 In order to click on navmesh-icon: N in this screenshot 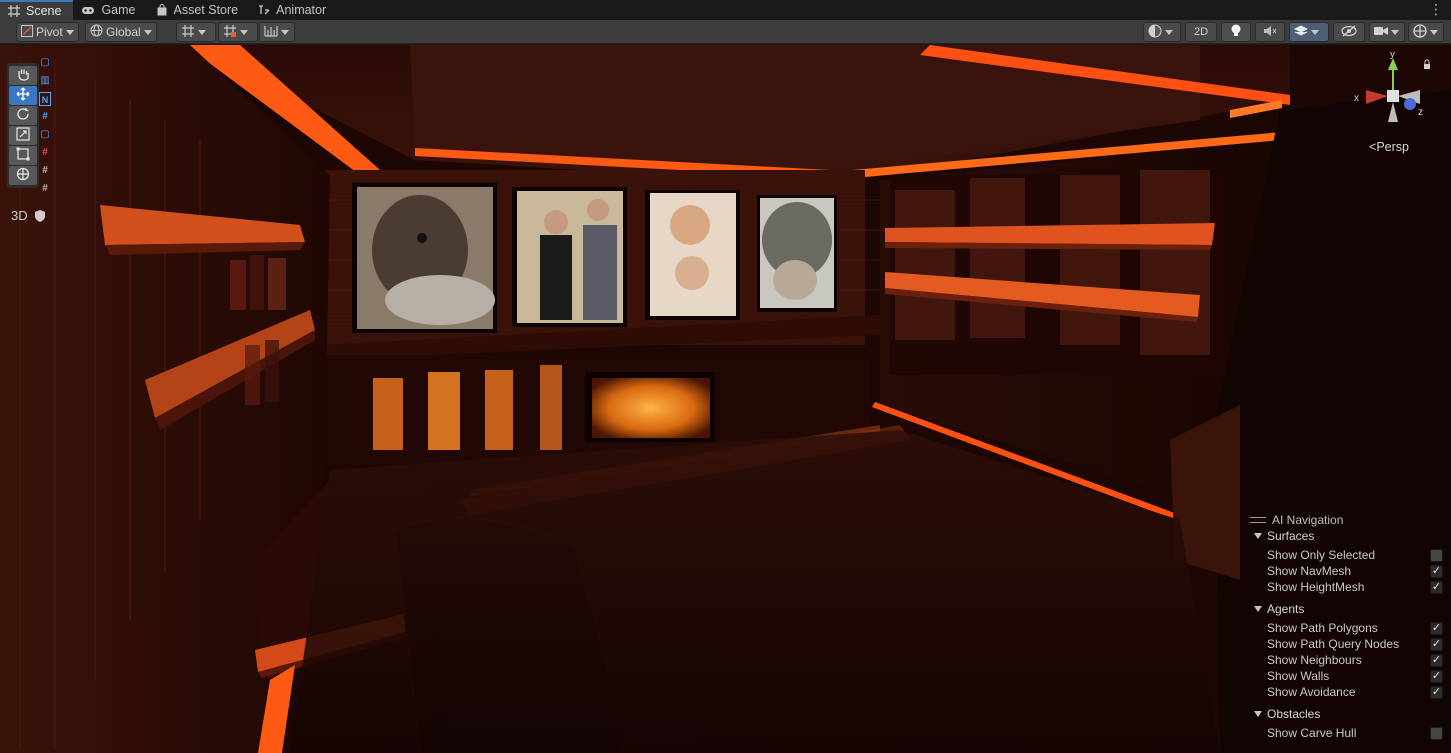, I will do `click(45, 99)`.